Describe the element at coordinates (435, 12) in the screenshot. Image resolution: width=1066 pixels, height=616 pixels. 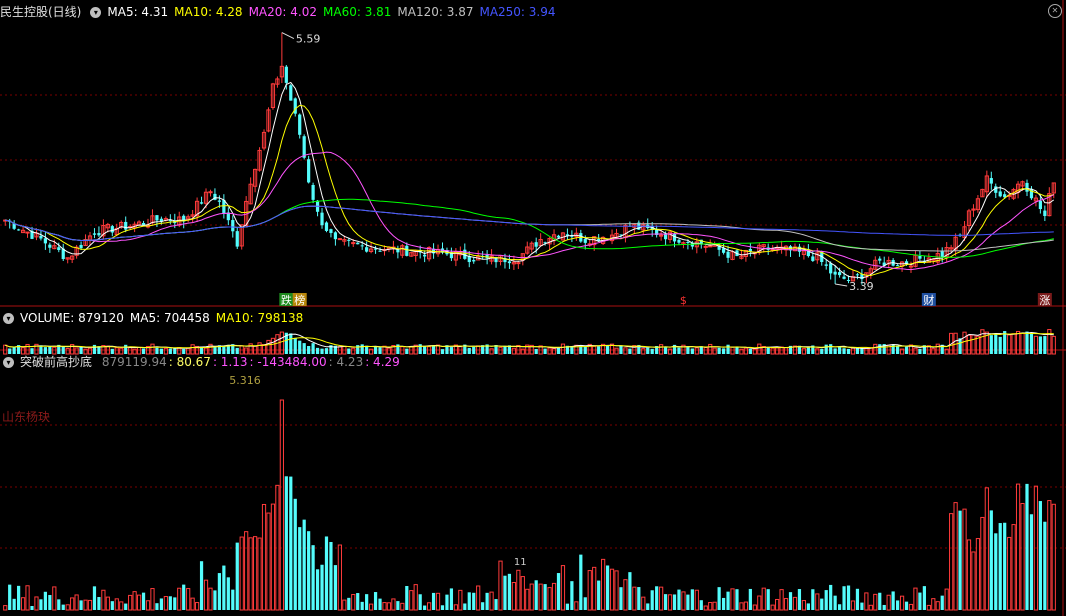
I see `ma-legend-item-4: MA120: 3.87` at that location.